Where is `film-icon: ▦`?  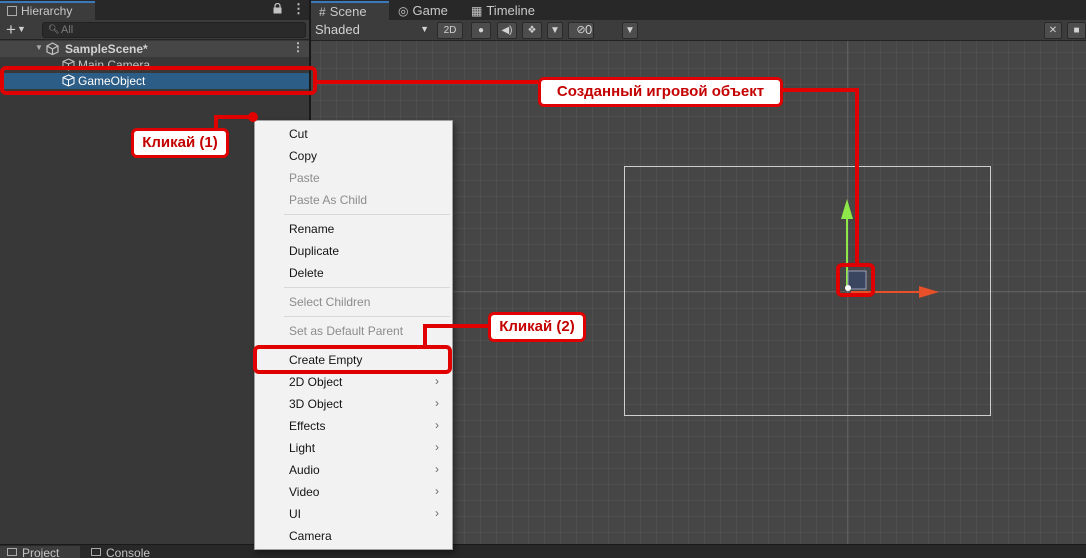
film-icon: ▦ is located at coordinates (477, 11).